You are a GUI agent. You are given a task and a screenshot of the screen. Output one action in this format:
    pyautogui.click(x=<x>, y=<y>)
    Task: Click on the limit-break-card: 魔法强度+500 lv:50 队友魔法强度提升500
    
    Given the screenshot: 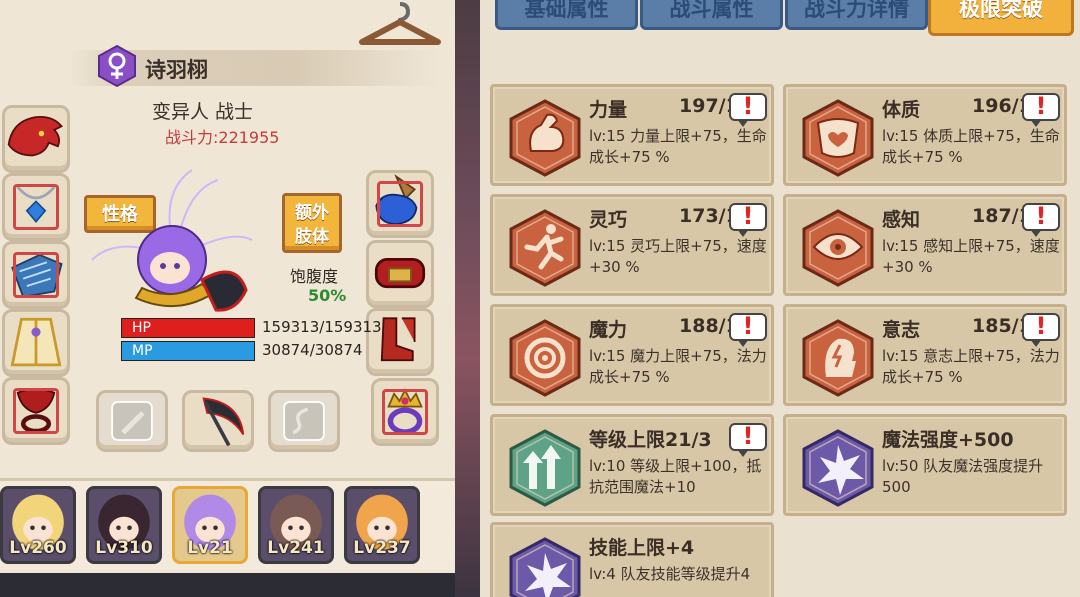 What is the action you would take?
    pyautogui.click(x=925, y=465)
    